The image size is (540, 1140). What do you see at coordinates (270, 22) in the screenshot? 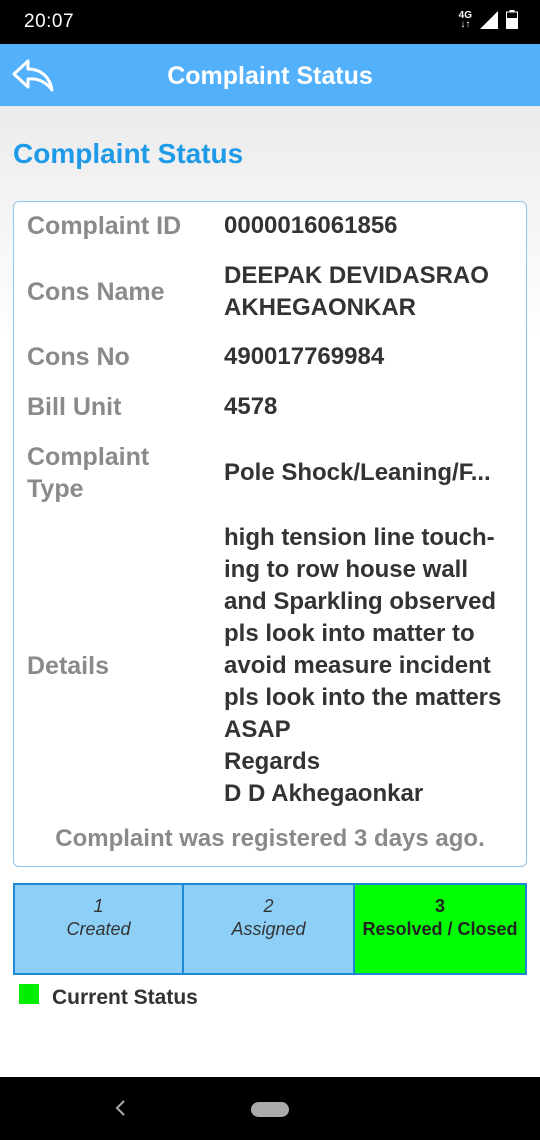
I see `status-bar: 20:07 4G ↓↑` at bounding box center [270, 22].